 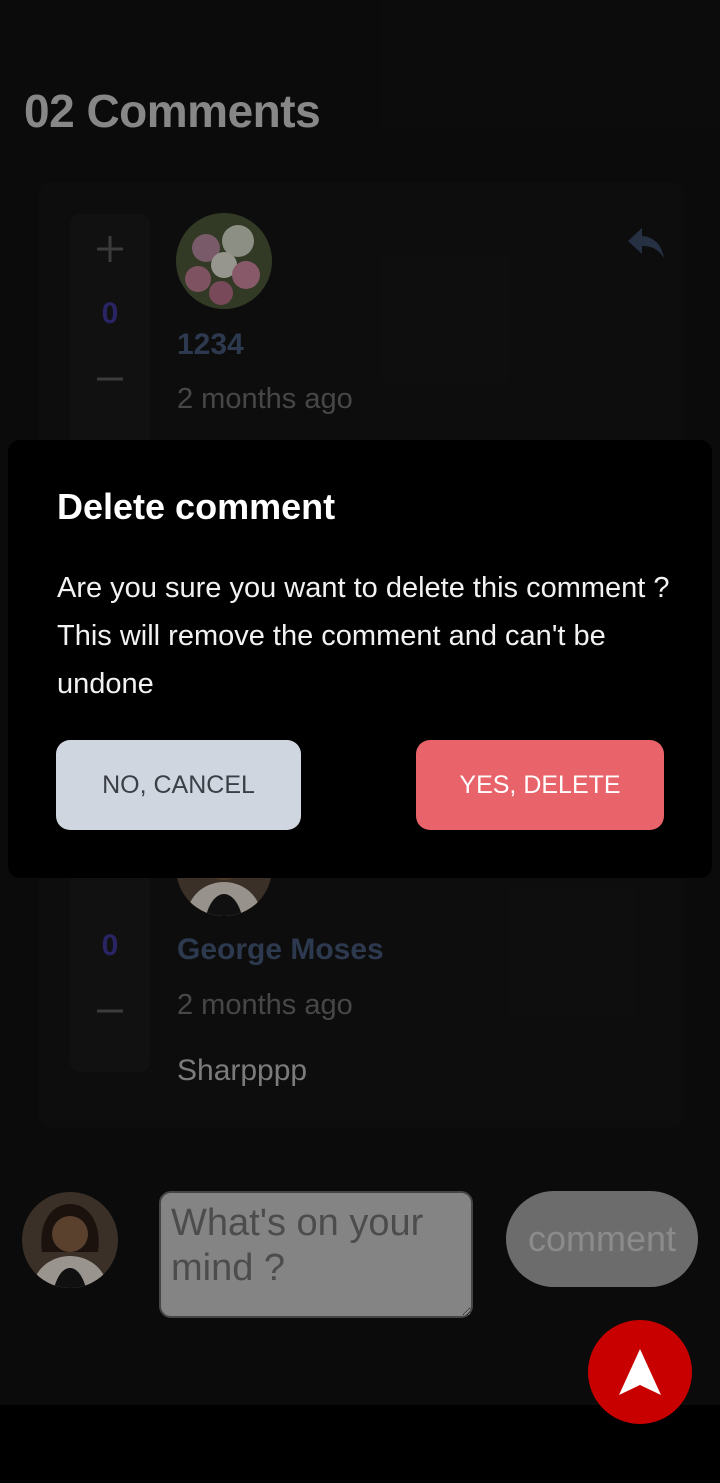 What do you see at coordinates (360, 1444) in the screenshot?
I see `bottom-bar` at bounding box center [360, 1444].